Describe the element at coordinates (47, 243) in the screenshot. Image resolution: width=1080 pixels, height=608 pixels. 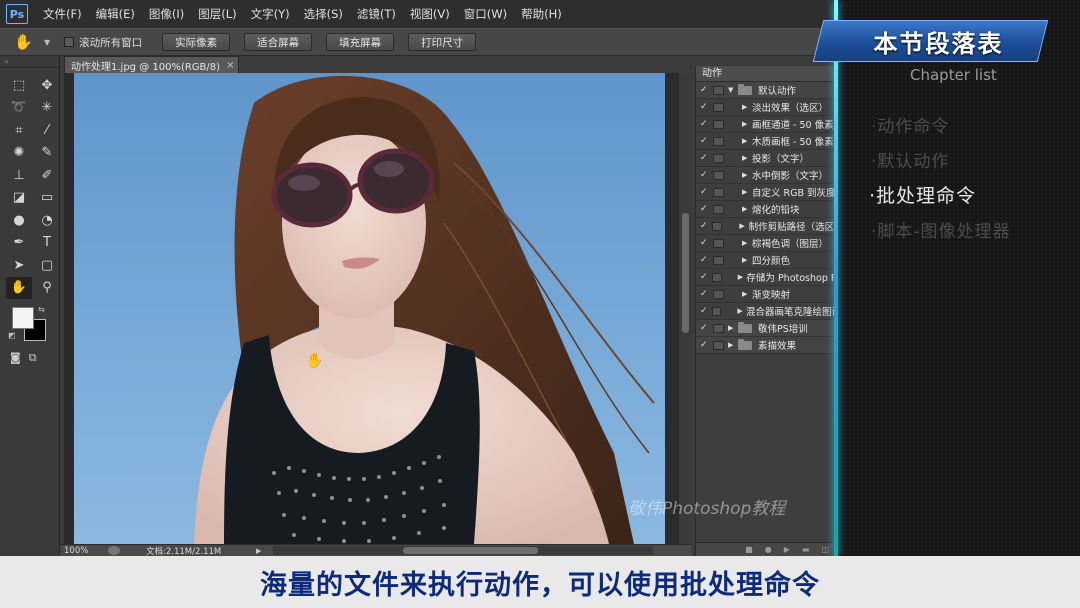
I see `type-tool-icon: T` at that location.